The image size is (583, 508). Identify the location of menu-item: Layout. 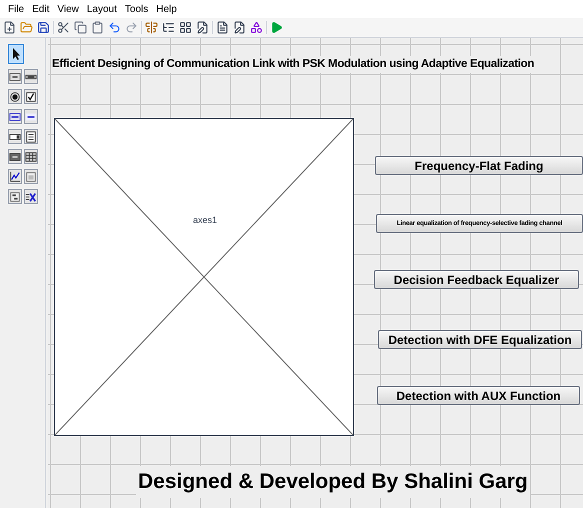
(101, 9).